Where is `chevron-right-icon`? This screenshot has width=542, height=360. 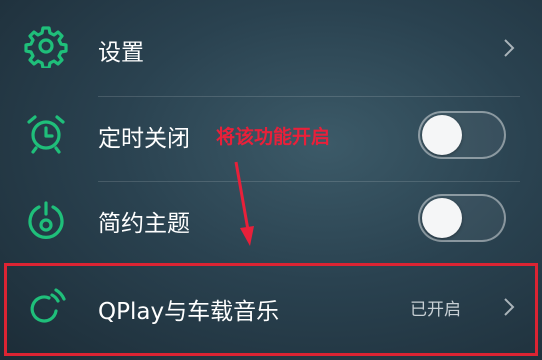
chevron-right-icon is located at coordinates (509, 48).